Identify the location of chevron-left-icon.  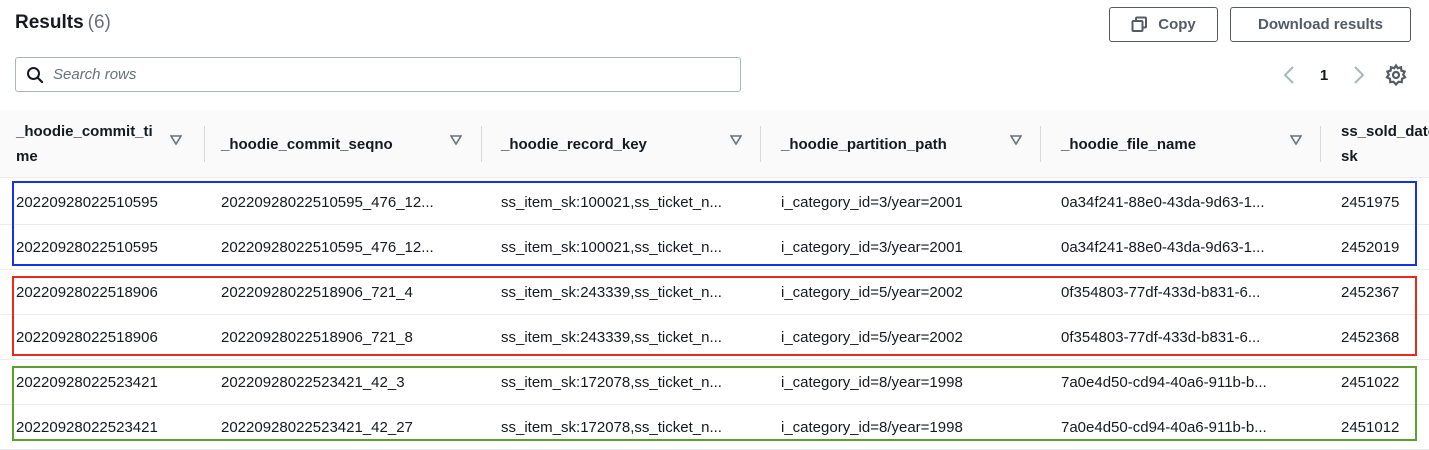
(1289, 75).